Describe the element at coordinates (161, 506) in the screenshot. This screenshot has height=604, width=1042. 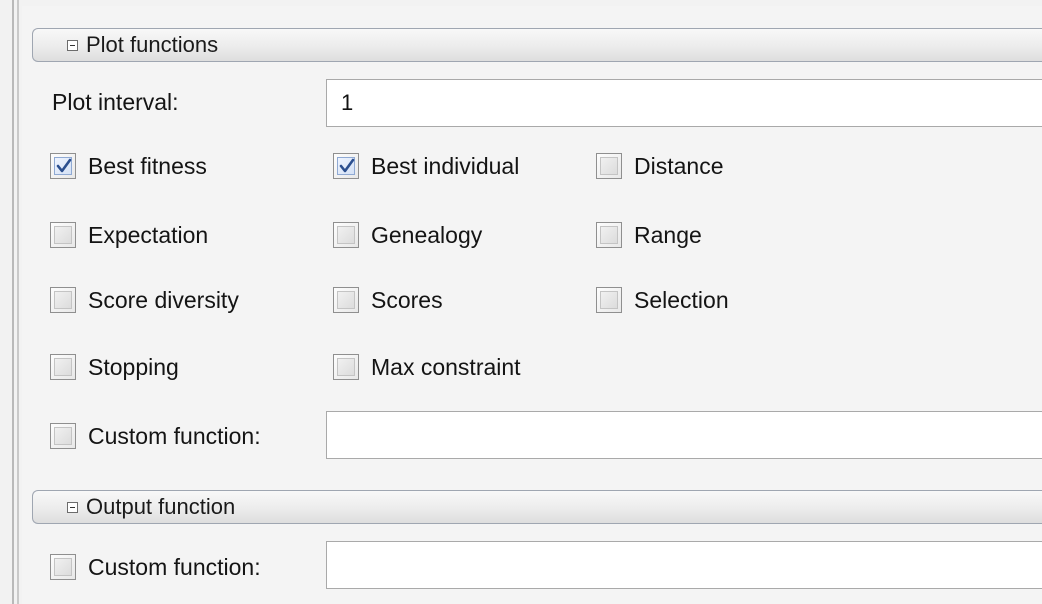
I see `output-function-title: Output function` at that location.